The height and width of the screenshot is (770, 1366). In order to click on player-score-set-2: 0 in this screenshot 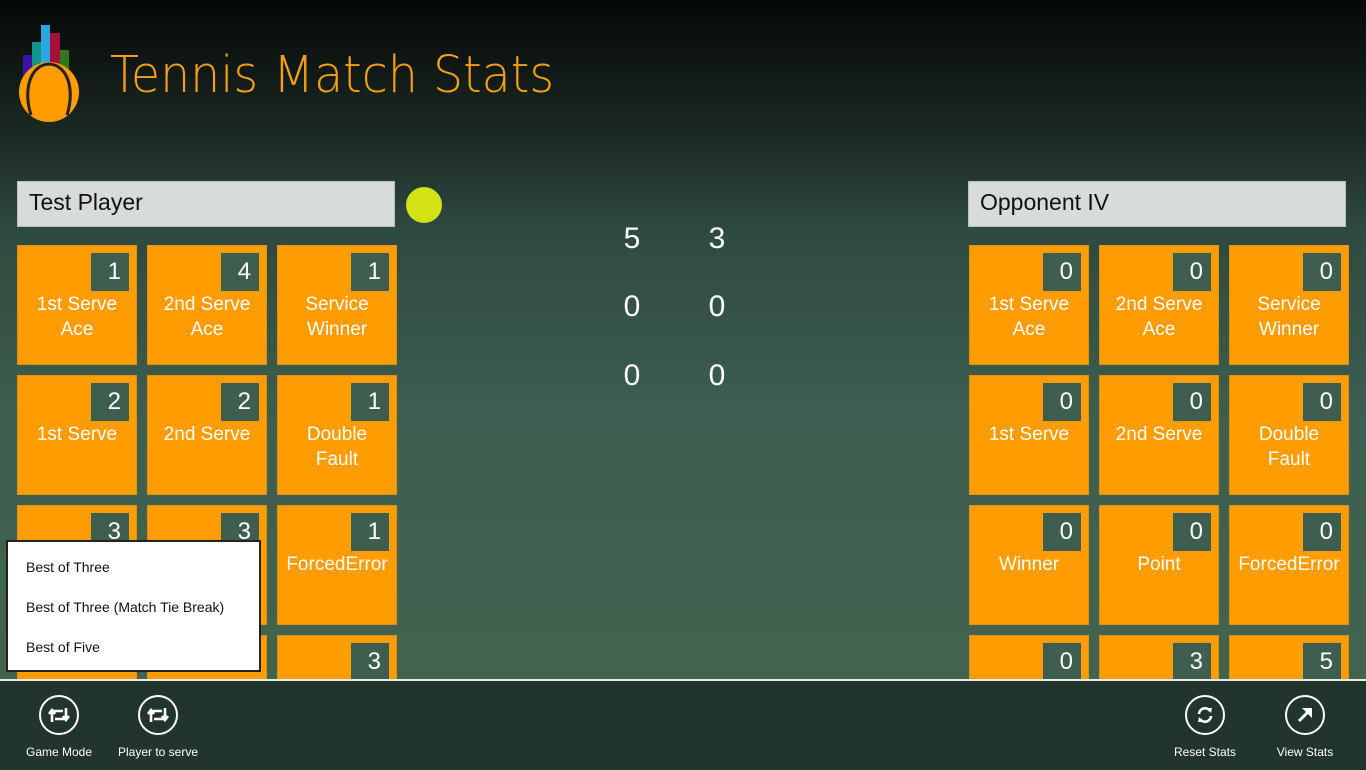, I will do `click(632, 306)`.